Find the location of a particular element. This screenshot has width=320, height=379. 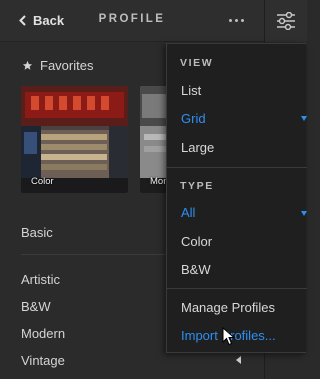

group-artistic: Artistic is located at coordinates (40, 279).